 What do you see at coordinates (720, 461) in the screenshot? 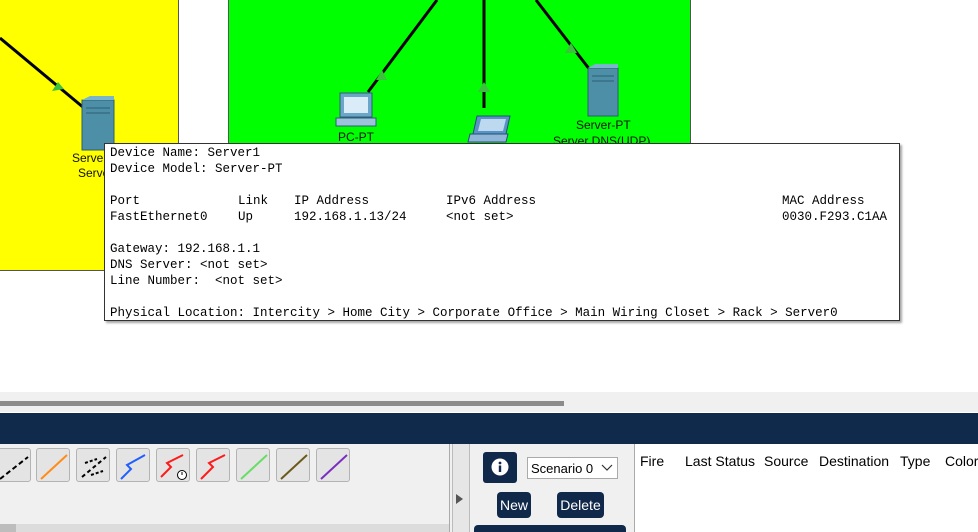
I see `column-header-last-status: Last Status` at bounding box center [720, 461].